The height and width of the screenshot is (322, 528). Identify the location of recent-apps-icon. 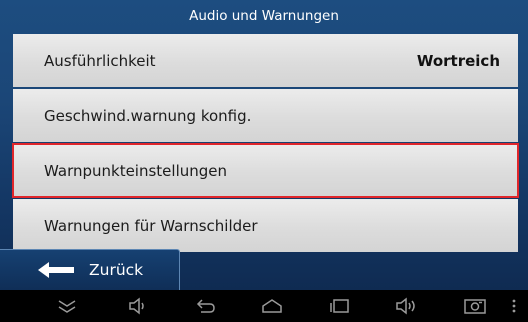
(340, 306).